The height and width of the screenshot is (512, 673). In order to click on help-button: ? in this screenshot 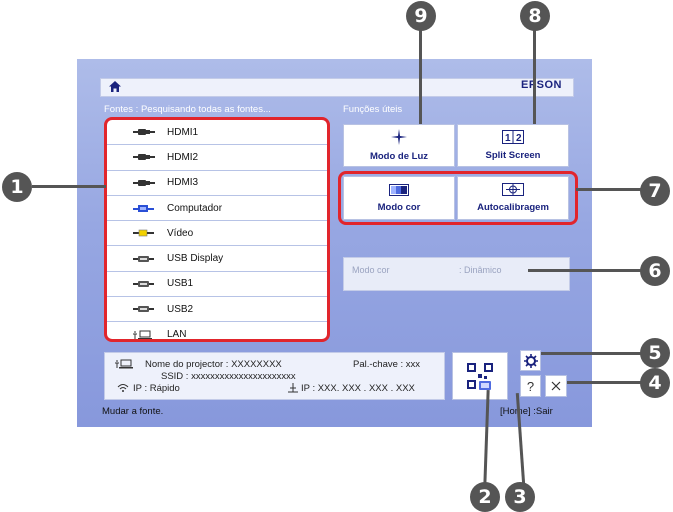, I will do `click(530, 386)`.